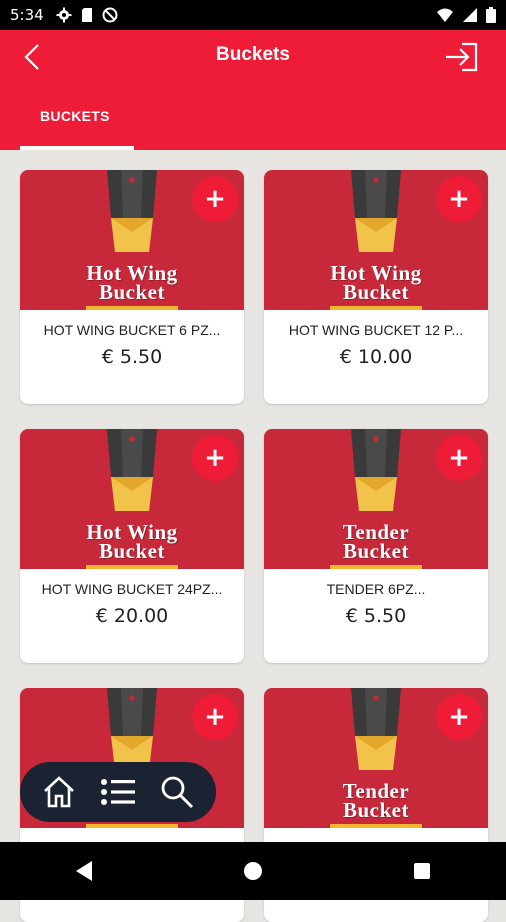 This screenshot has width=506, height=922. I want to click on status-bar: 5:34, so click(253, 15).